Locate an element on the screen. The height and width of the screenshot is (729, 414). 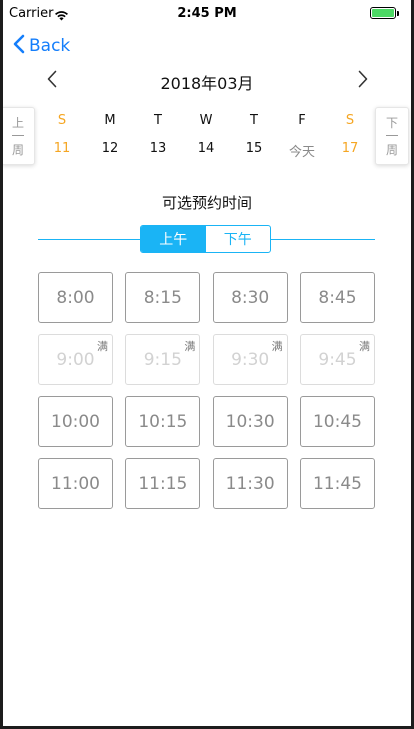
prev-week-label-top: 上 is located at coordinates (17, 123).